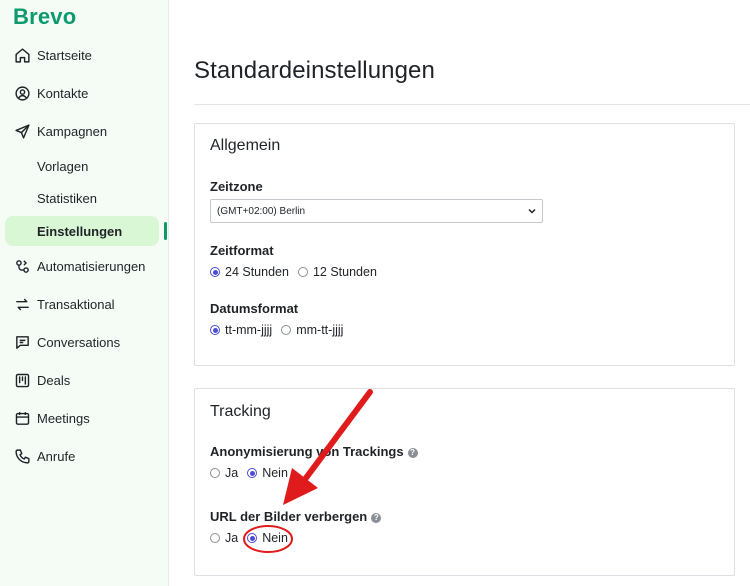 The image size is (750, 586). I want to click on anonymisierung-option-nein: Nein, so click(267, 473).